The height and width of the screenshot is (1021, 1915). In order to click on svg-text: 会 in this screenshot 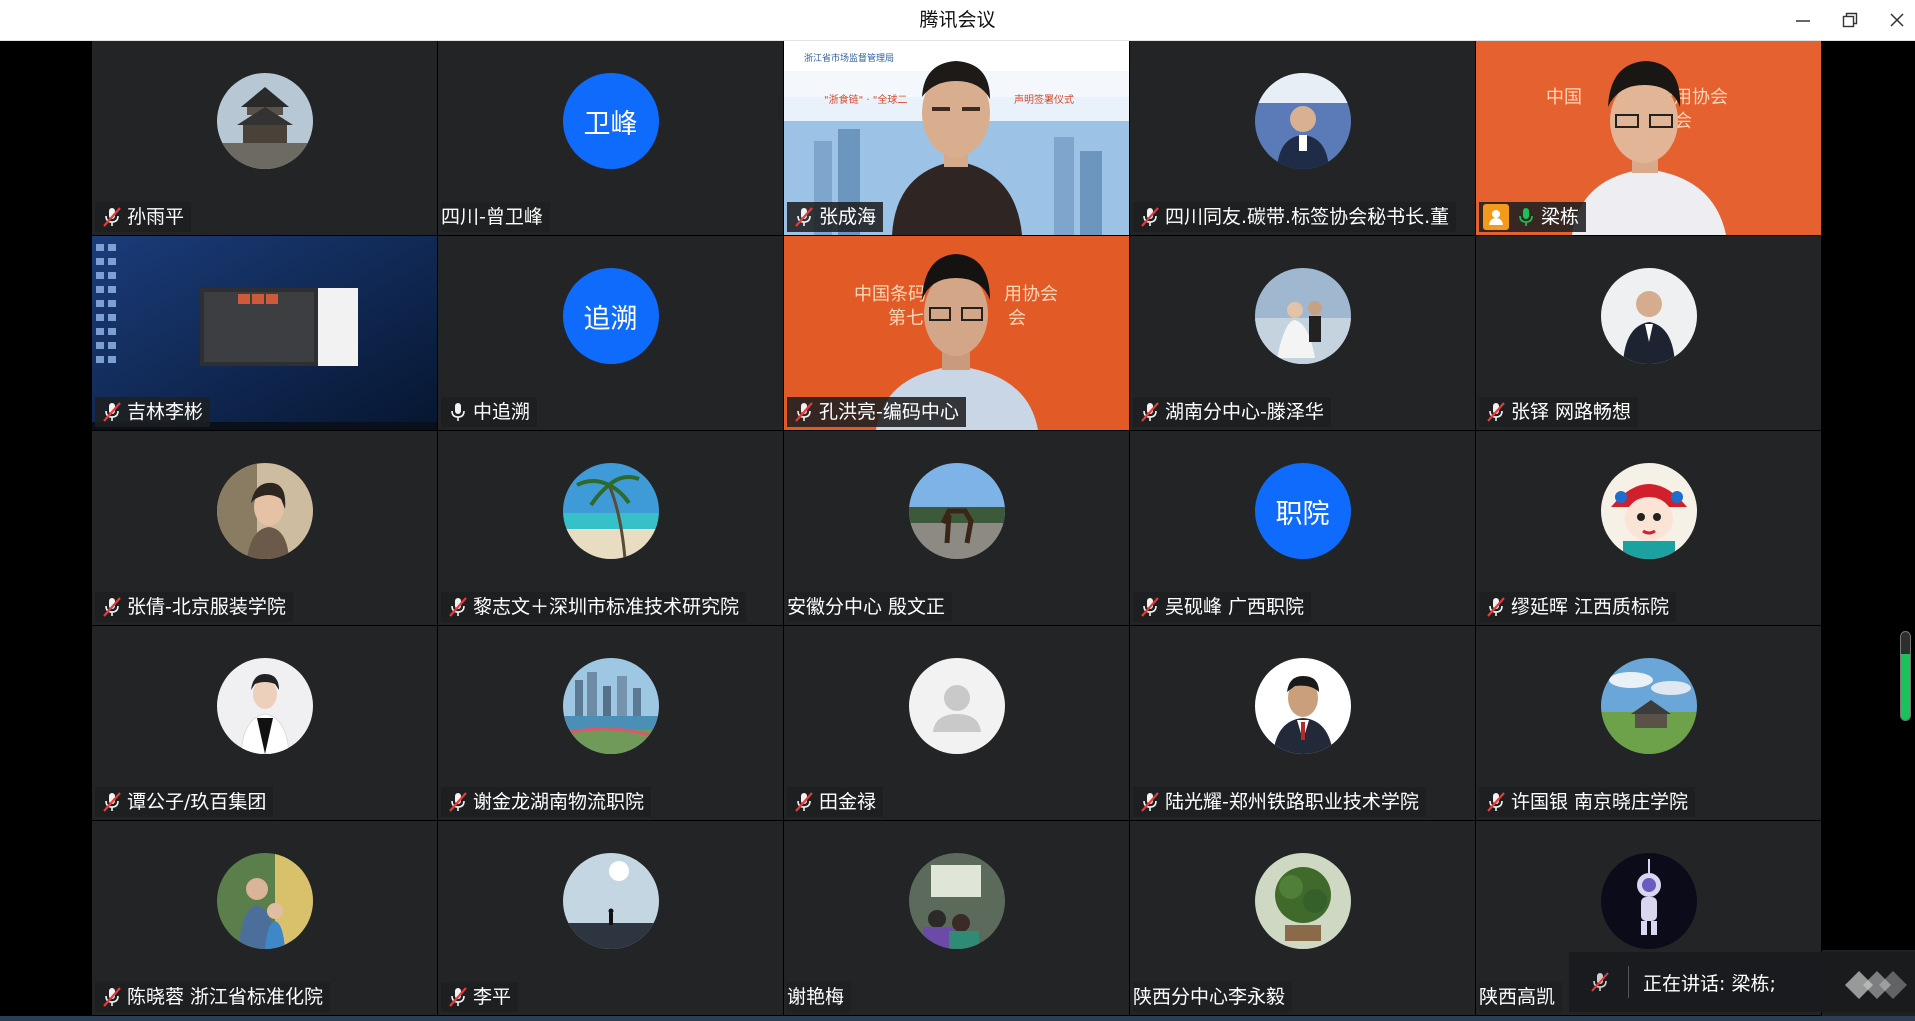, I will do `click(1017, 318)`.